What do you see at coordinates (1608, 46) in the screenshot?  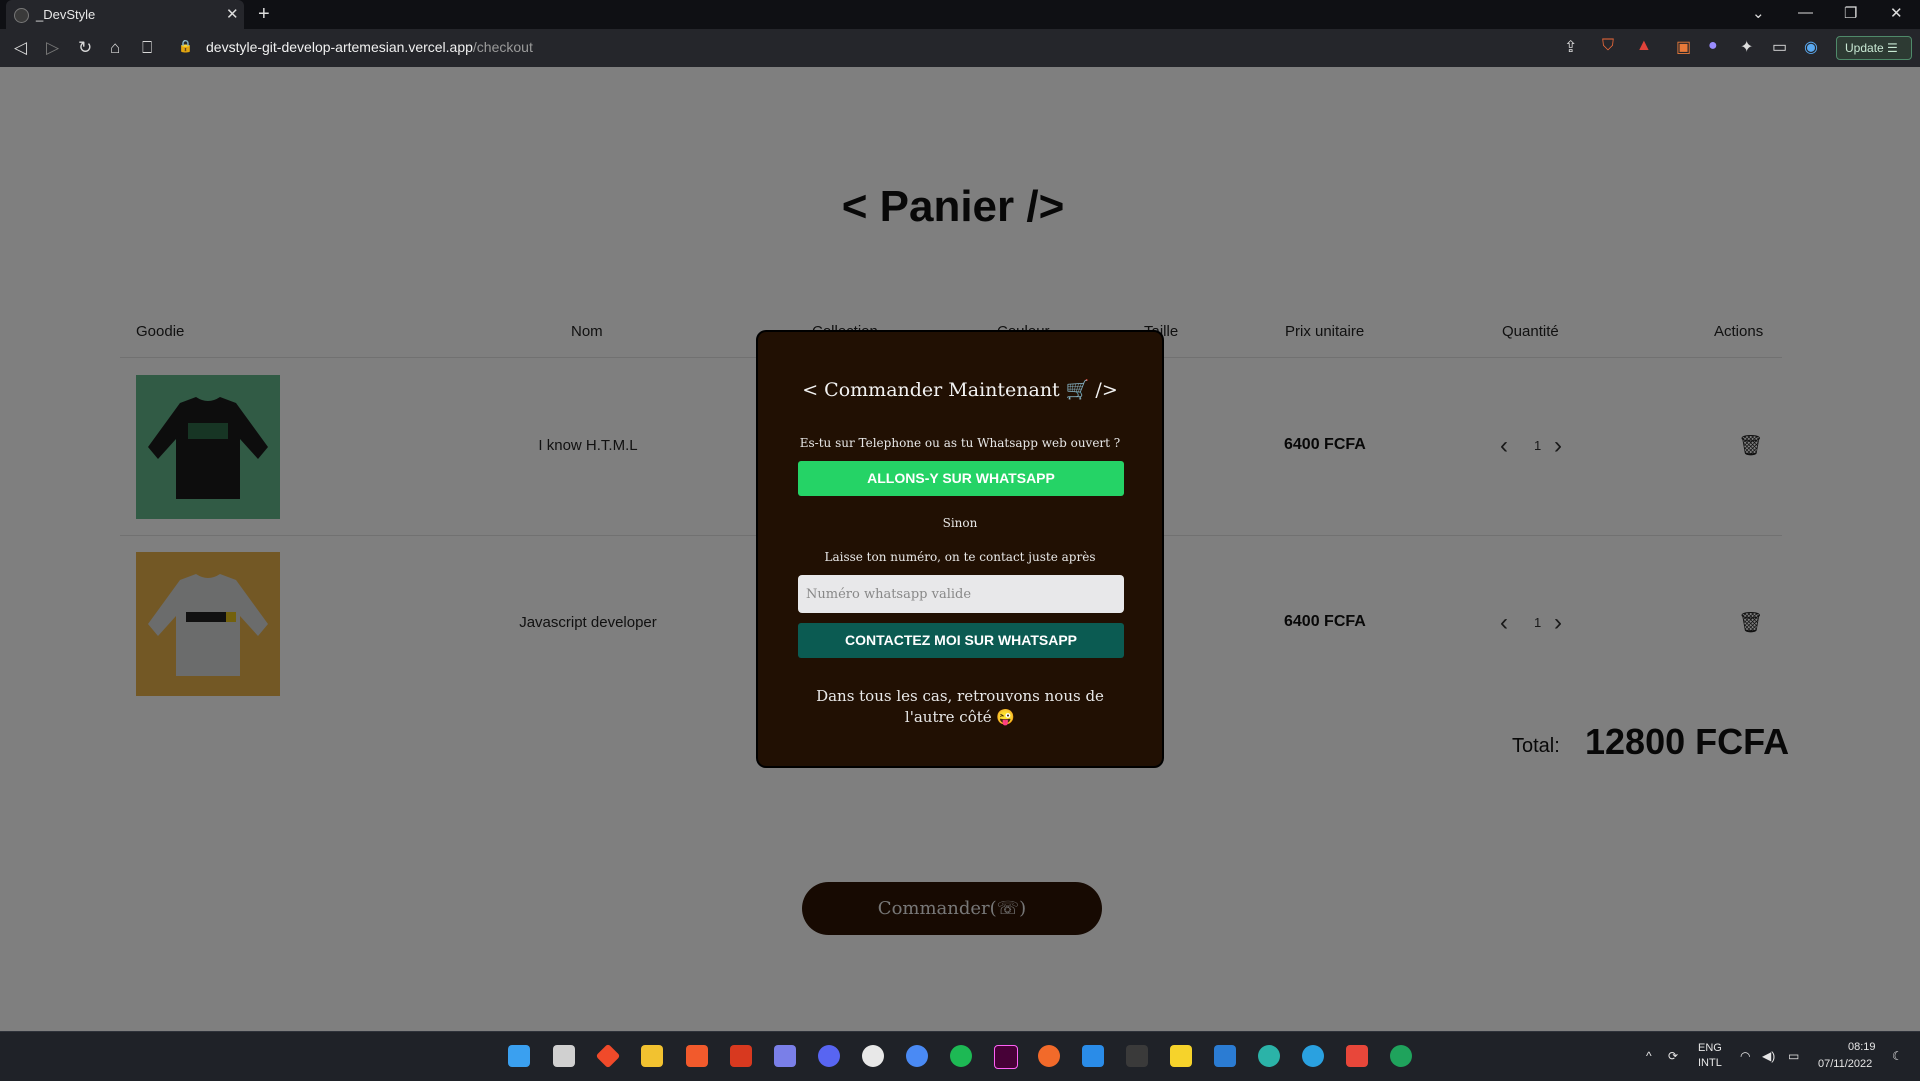 I see `brave-shields-icon: ⛉` at bounding box center [1608, 46].